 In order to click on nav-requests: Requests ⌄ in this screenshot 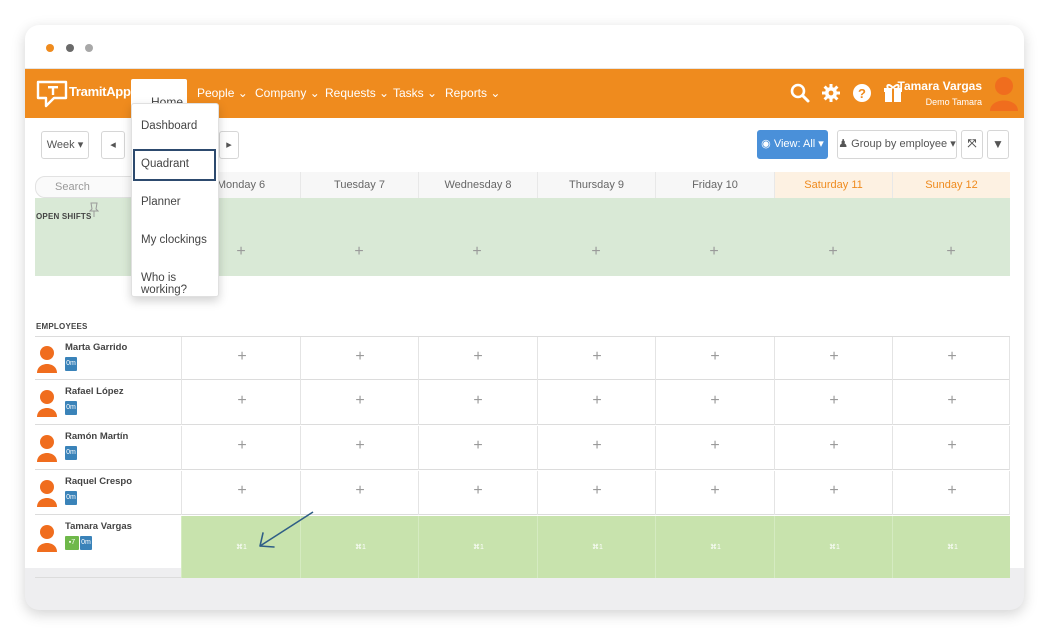, I will do `click(357, 93)`.